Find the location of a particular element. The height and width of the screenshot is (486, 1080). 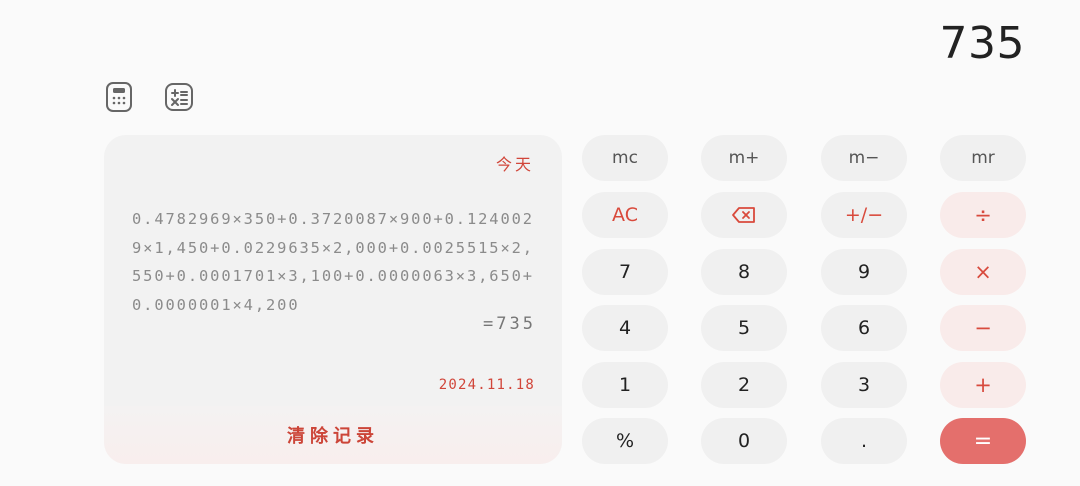

history-date-heading: 今天 is located at coordinates (514, 164).